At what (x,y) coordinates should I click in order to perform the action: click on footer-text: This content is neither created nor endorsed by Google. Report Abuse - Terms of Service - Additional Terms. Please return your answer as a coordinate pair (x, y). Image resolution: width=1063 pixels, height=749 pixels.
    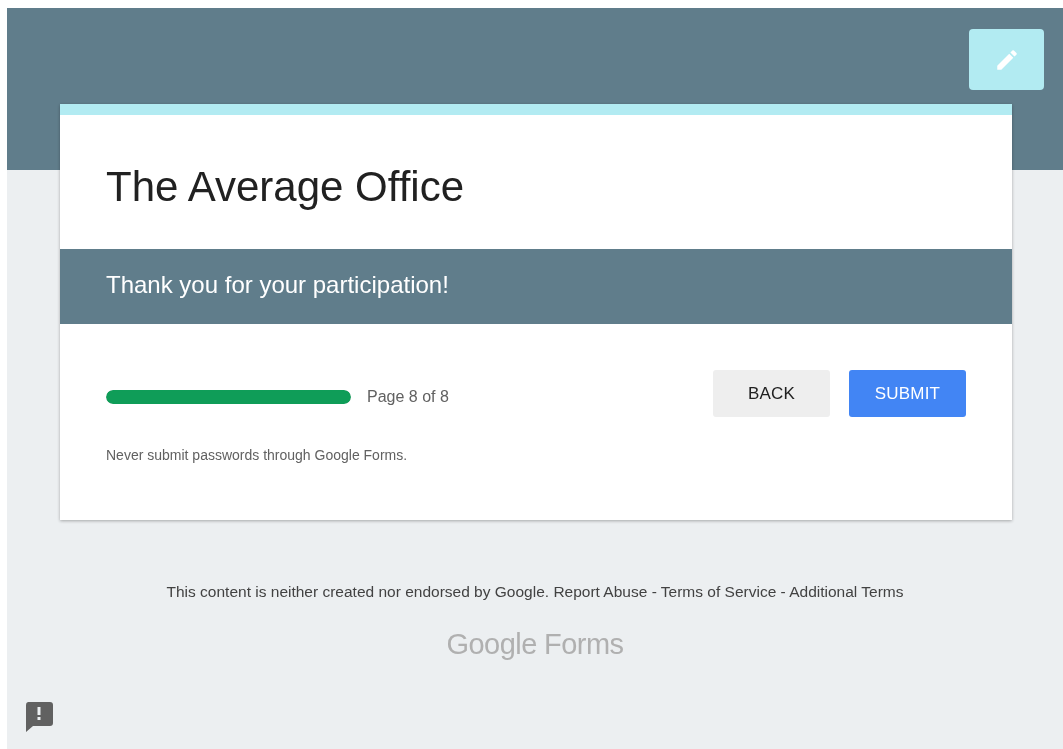
    Looking at the image, I should click on (535, 592).